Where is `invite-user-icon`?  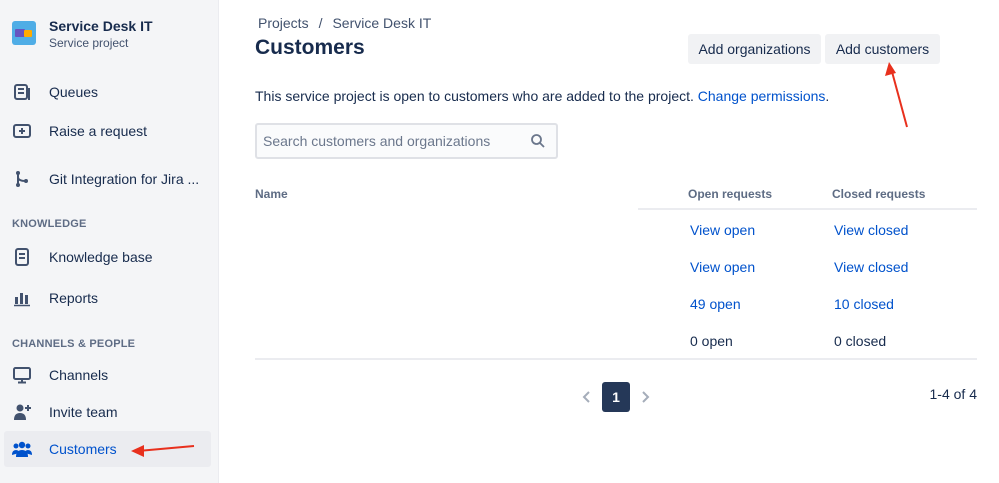
invite-user-icon is located at coordinates (22, 412).